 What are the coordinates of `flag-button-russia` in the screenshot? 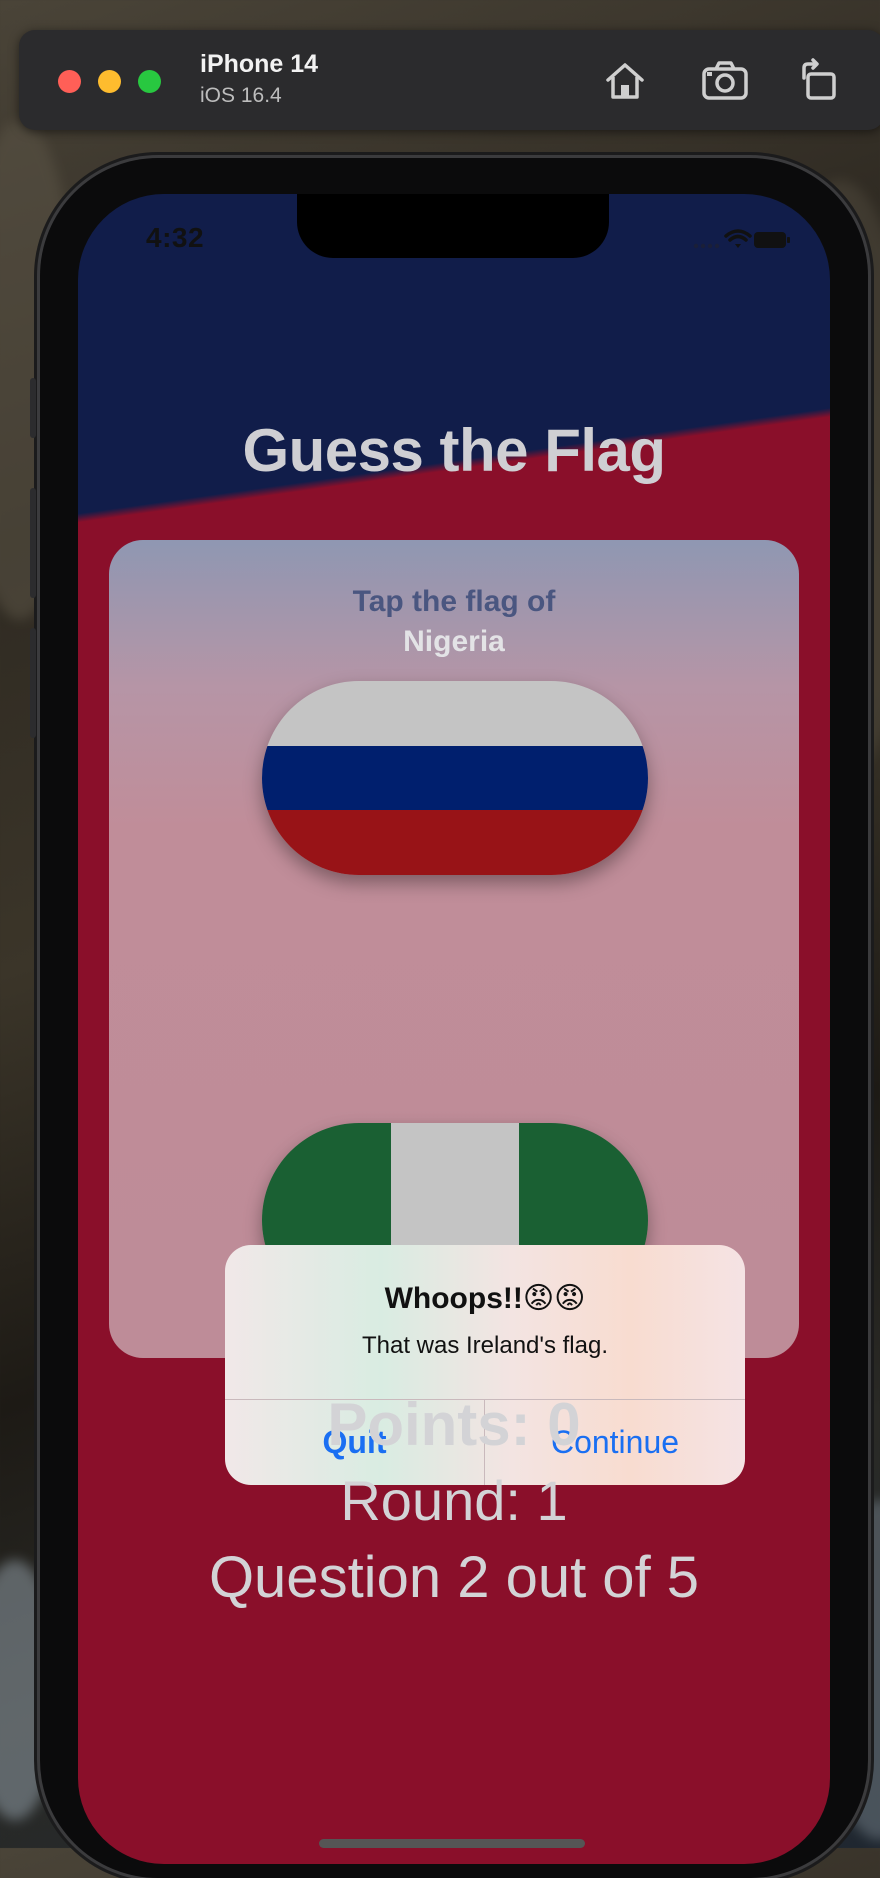 It's located at (455, 778).